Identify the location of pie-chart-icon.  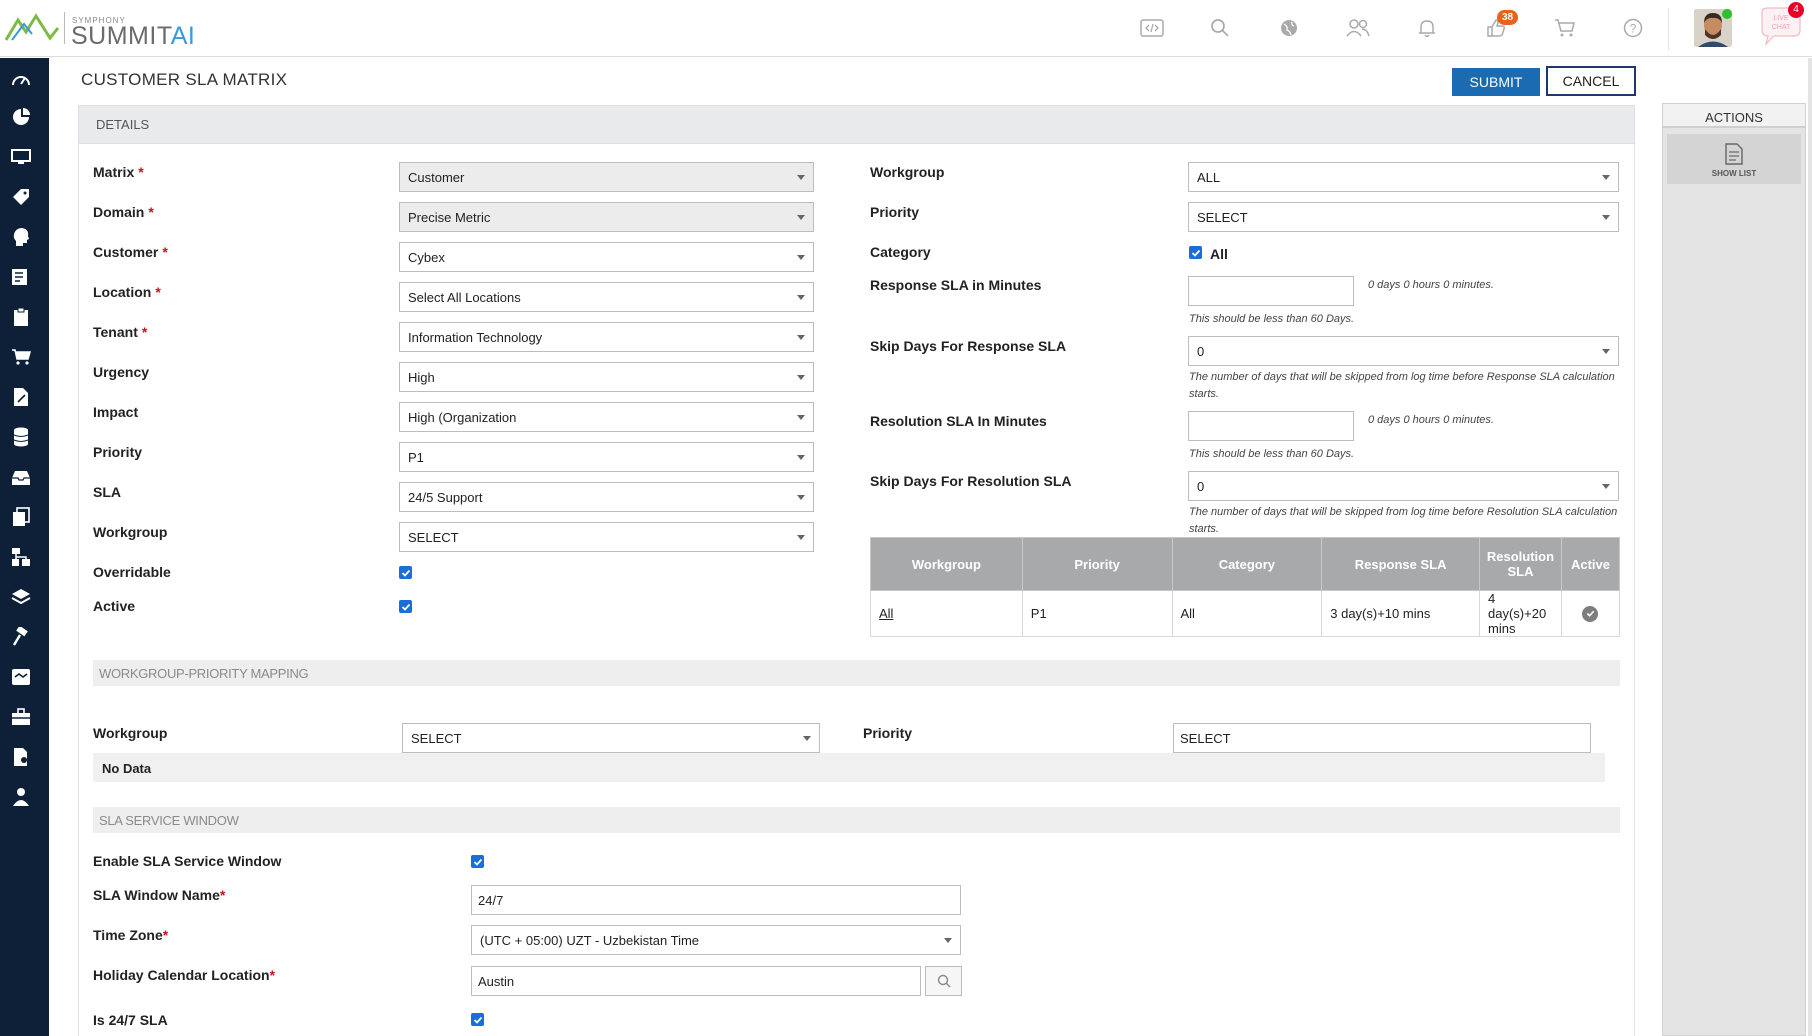
(21, 117).